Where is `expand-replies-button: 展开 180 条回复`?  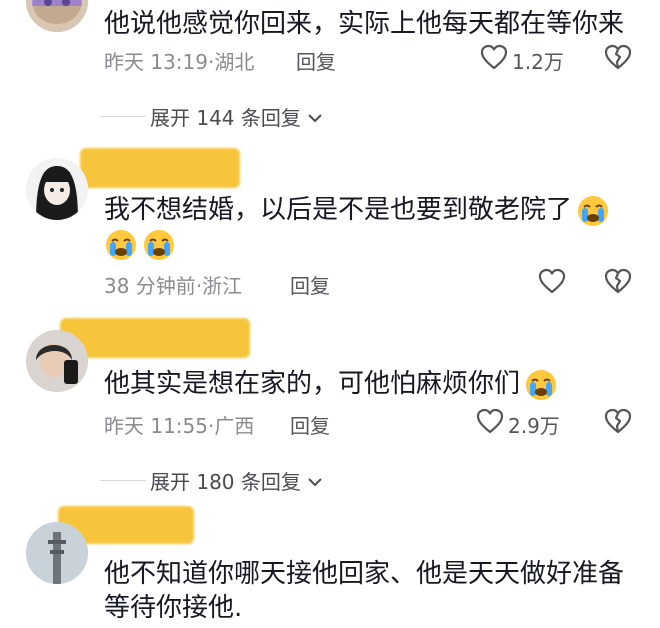 expand-replies-button: 展开 180 条回复 is located at coordinates (236, 480).